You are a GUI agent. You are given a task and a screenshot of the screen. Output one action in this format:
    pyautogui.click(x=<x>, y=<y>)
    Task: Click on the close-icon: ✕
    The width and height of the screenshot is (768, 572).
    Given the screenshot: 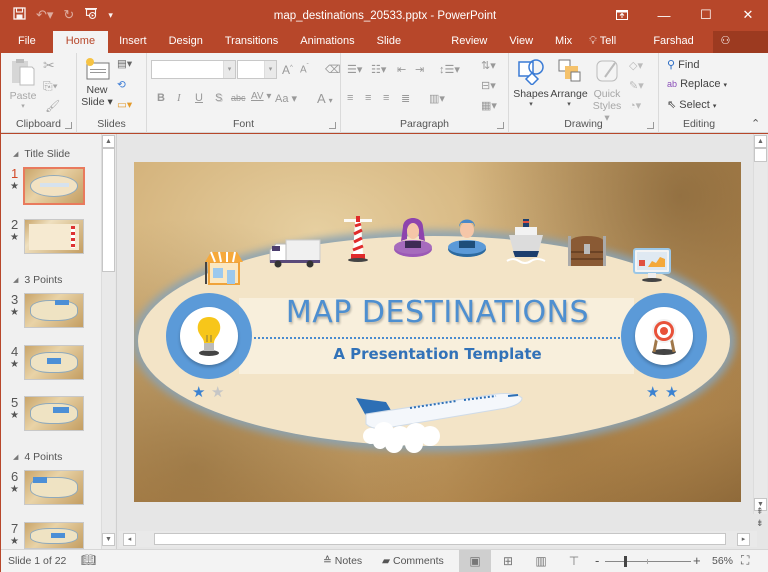 What is the action you would take?
    pyautogui.click(x=747, y=15)
    